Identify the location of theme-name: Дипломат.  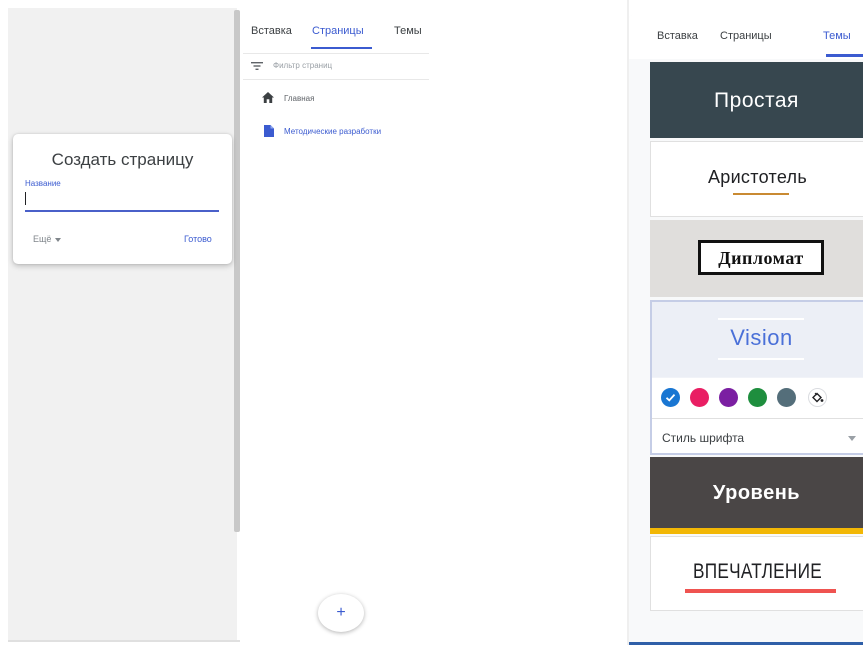
(761, 258).